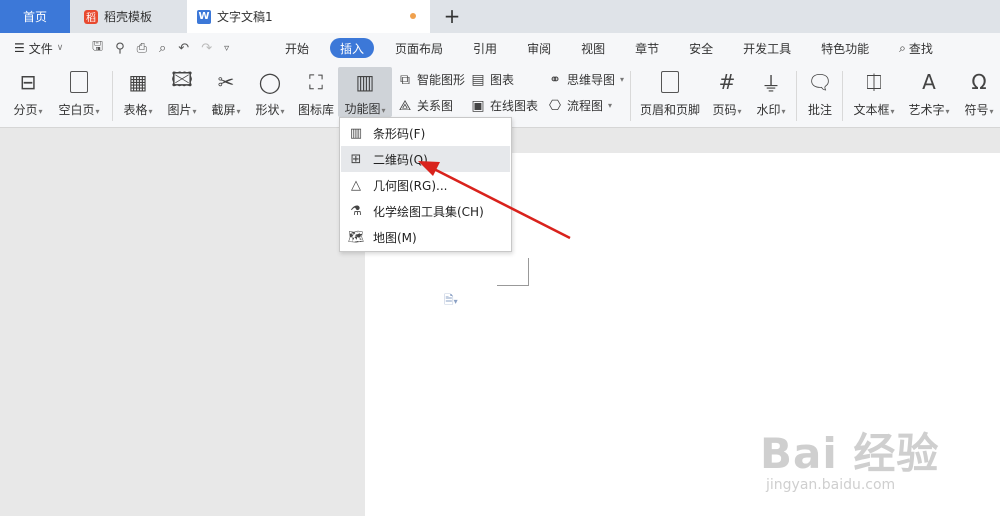 The height and width of the screenshot is (516, 1000). What do you see at coordinates (429, 168) in the screenshot?
I see `annotation-arrow-head` at bounding box center [429, 168].